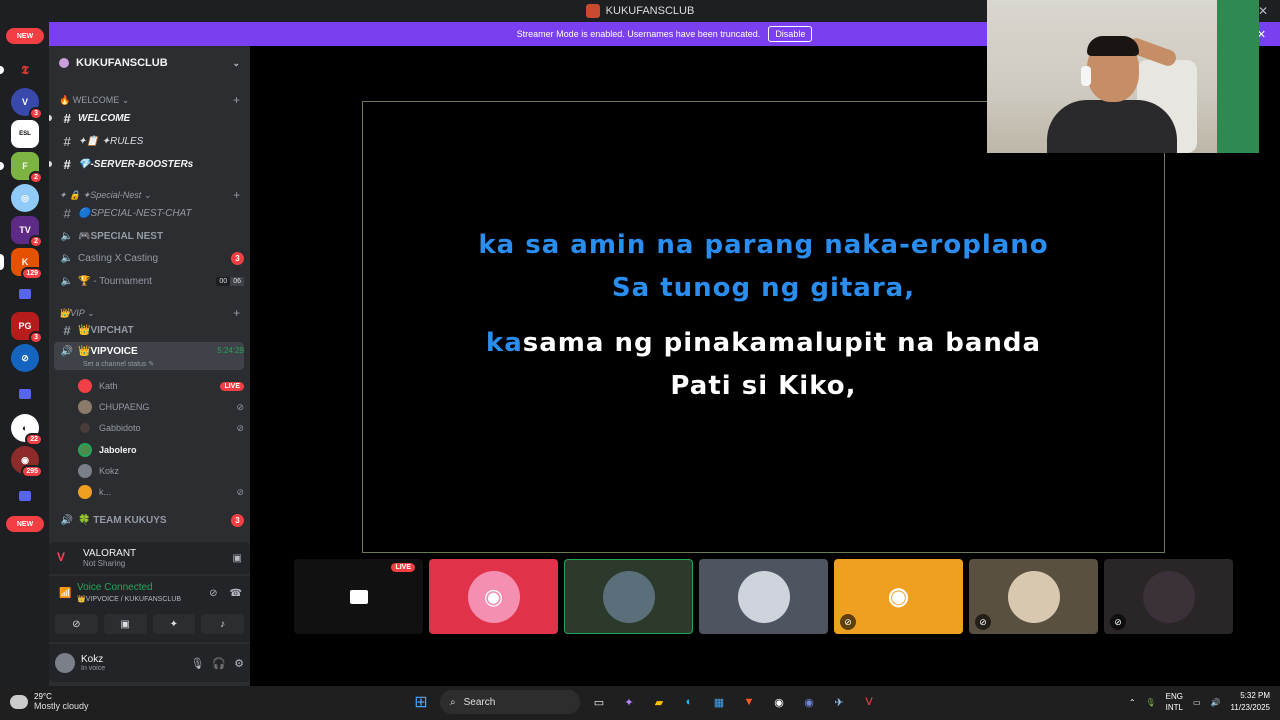  What do you see at coordinates (27, 264) in the screenshot?
I see `server-icon: K 129` at bounding box center [27, 264].